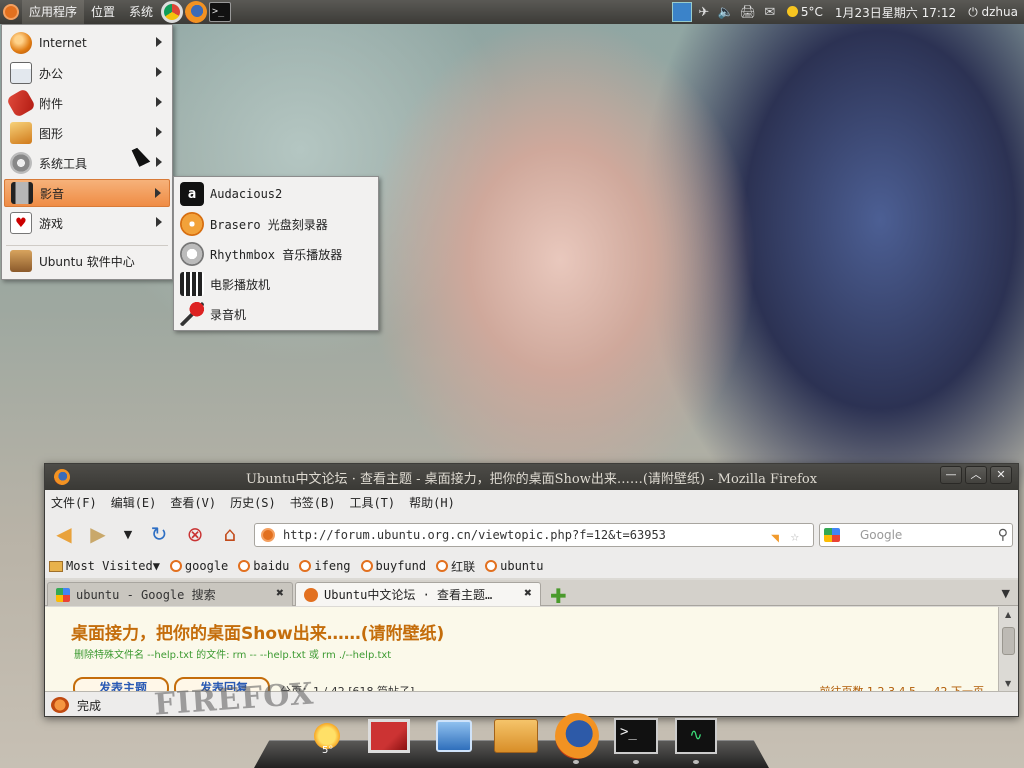 The width and height of the screenshot is (1024, 768). I want to click on pagination-links: 前往页数 1 2 3 4 5 ... 42 下一页, so click(902, 687).